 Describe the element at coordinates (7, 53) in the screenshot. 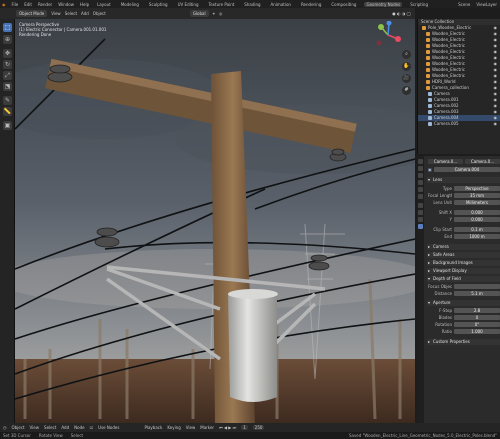

I see `move-icon: ✥` at that location.